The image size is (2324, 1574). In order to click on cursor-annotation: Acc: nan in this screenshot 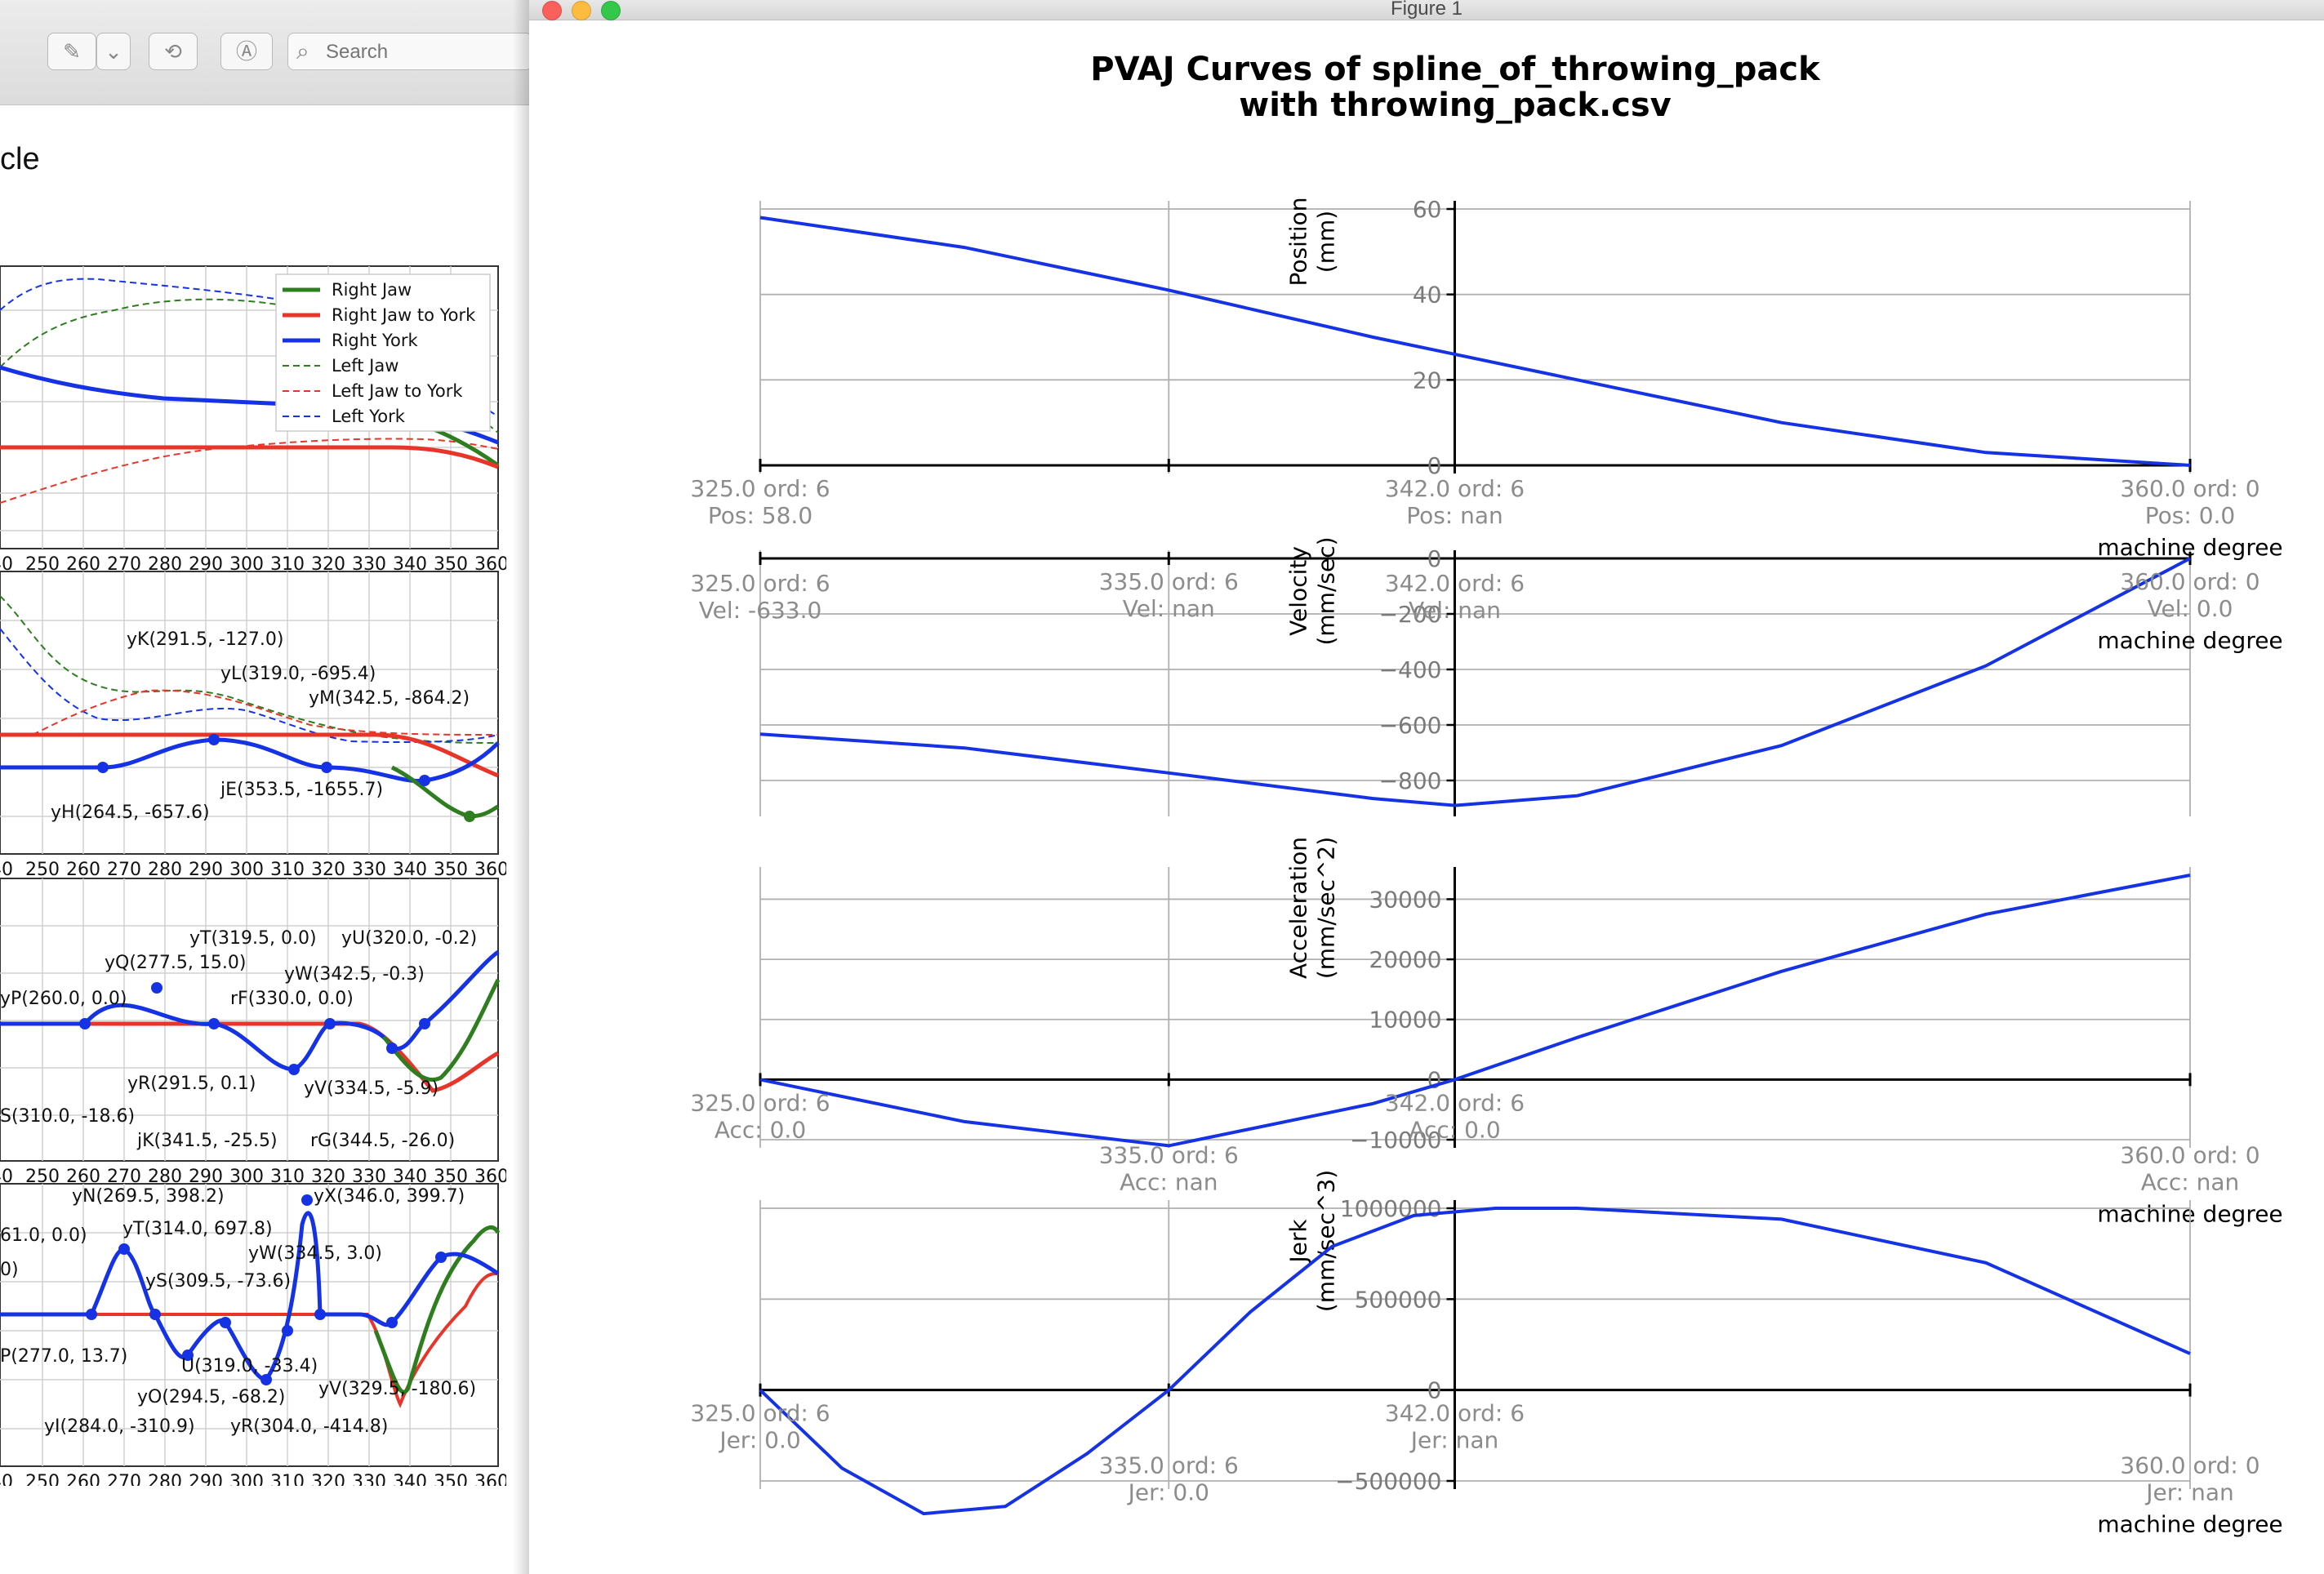, I will do `click(1169, 1181)`.